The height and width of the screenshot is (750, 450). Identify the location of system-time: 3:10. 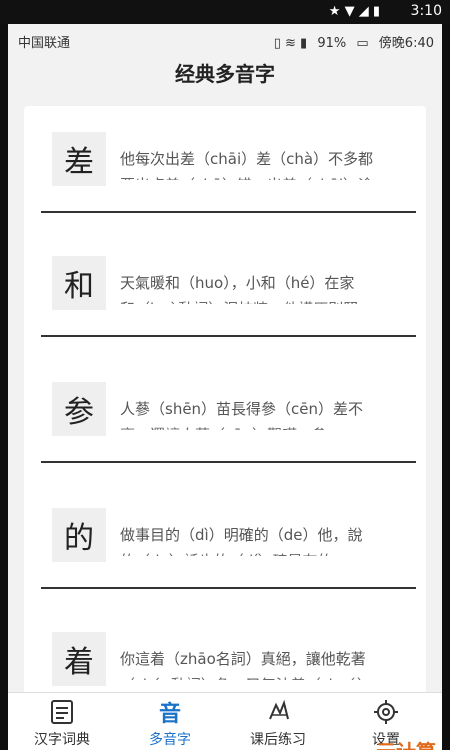
(426, 11).